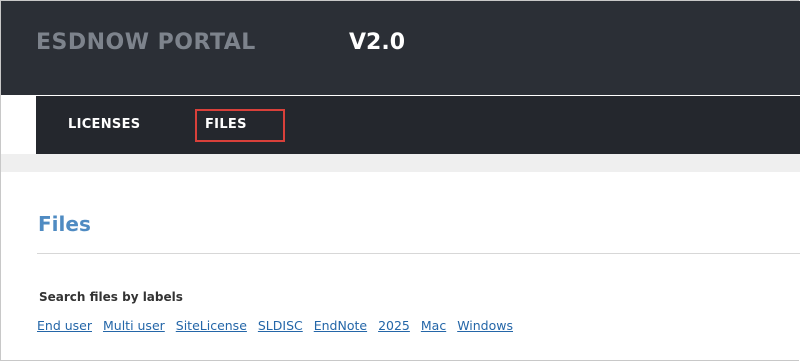 The height and width of the screenshot is (361, 800). What do you see at coordinates (418, 253) in the screenshot?
I see `divider` at bounding box center [418, 253].